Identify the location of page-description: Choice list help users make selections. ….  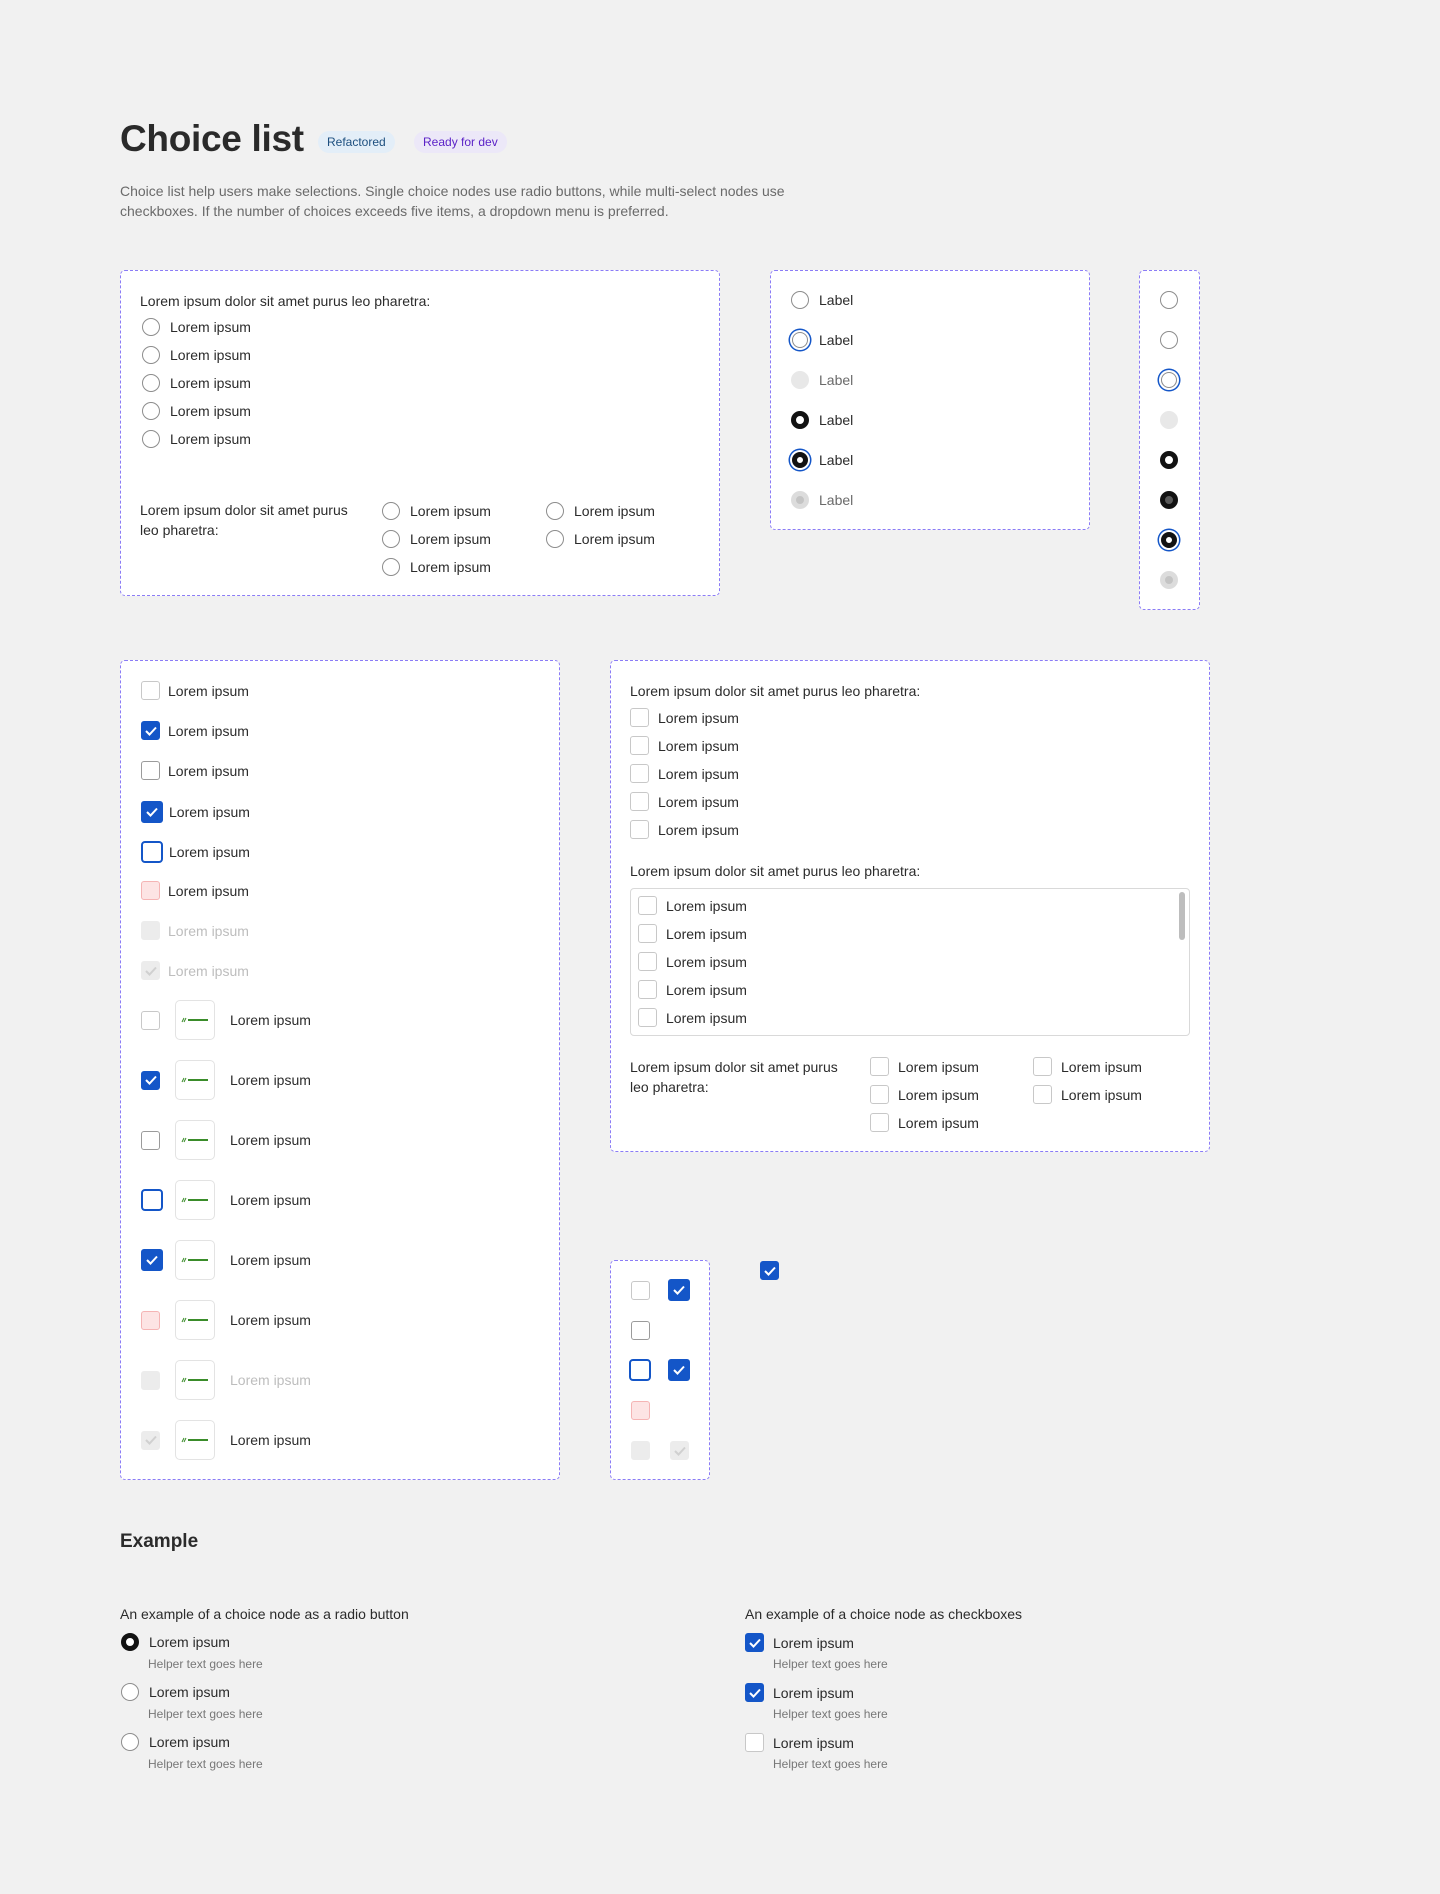
(452, 201).